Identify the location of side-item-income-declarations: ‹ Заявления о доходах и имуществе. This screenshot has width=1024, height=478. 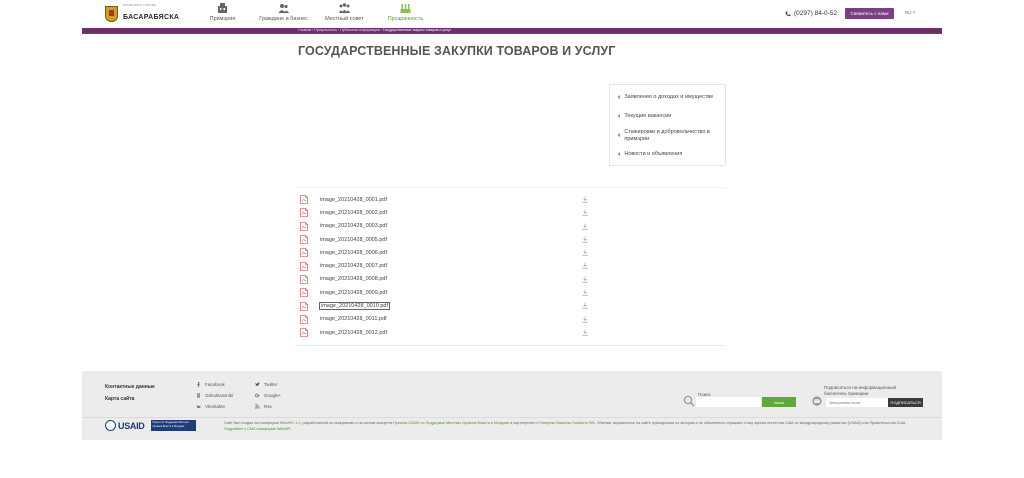
(667, 97).